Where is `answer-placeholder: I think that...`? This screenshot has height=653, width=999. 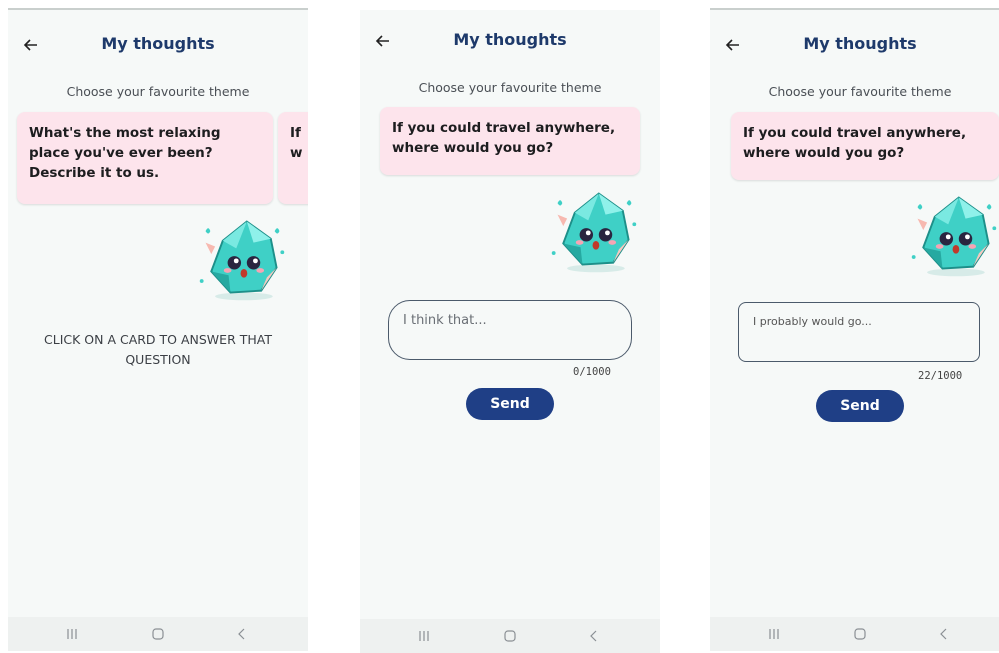 answer-placeholder: I think that... is located at coordinates (445, 320).